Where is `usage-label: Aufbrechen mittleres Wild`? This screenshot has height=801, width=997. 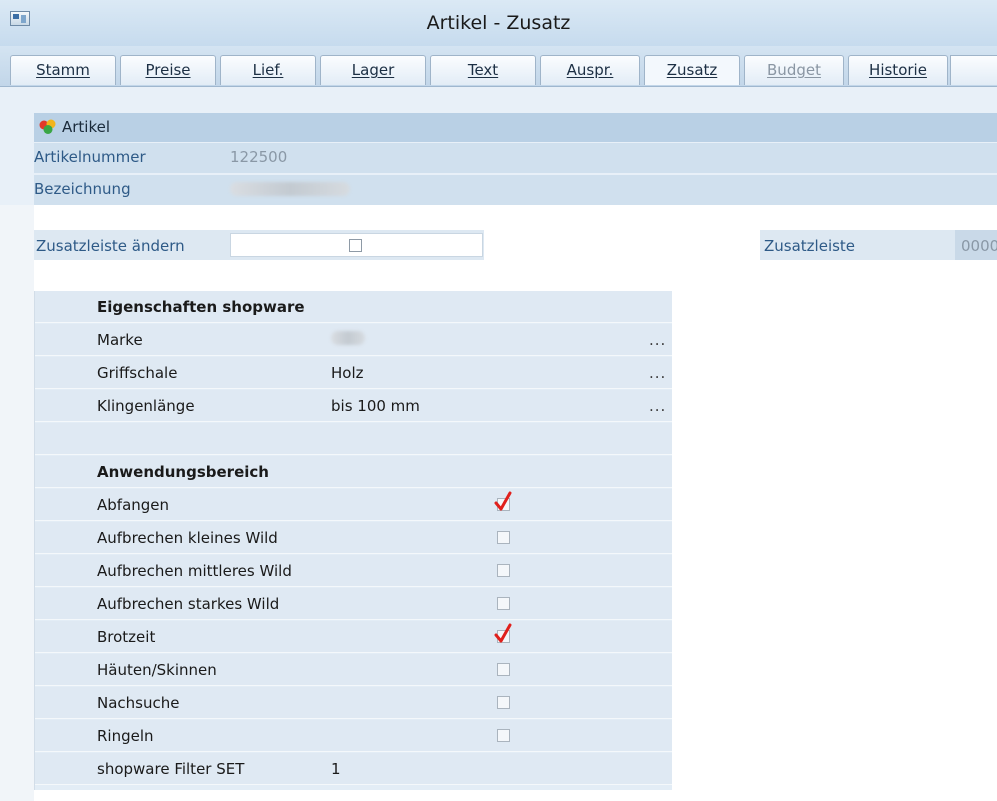 usage-label: Aufbrechen mittleres Wild is located at coordinates (194, 571).